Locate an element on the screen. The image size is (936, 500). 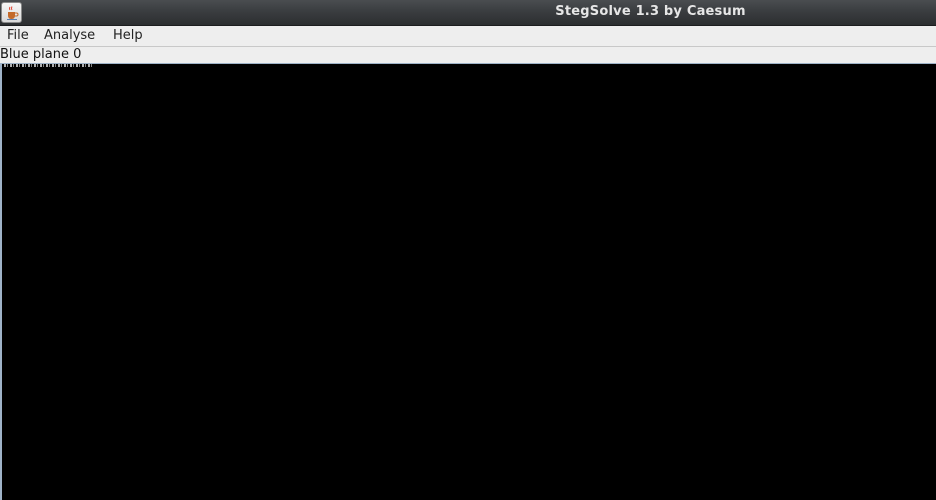
plane-label: Blue plane 0 is located at coordinates (41, 54).